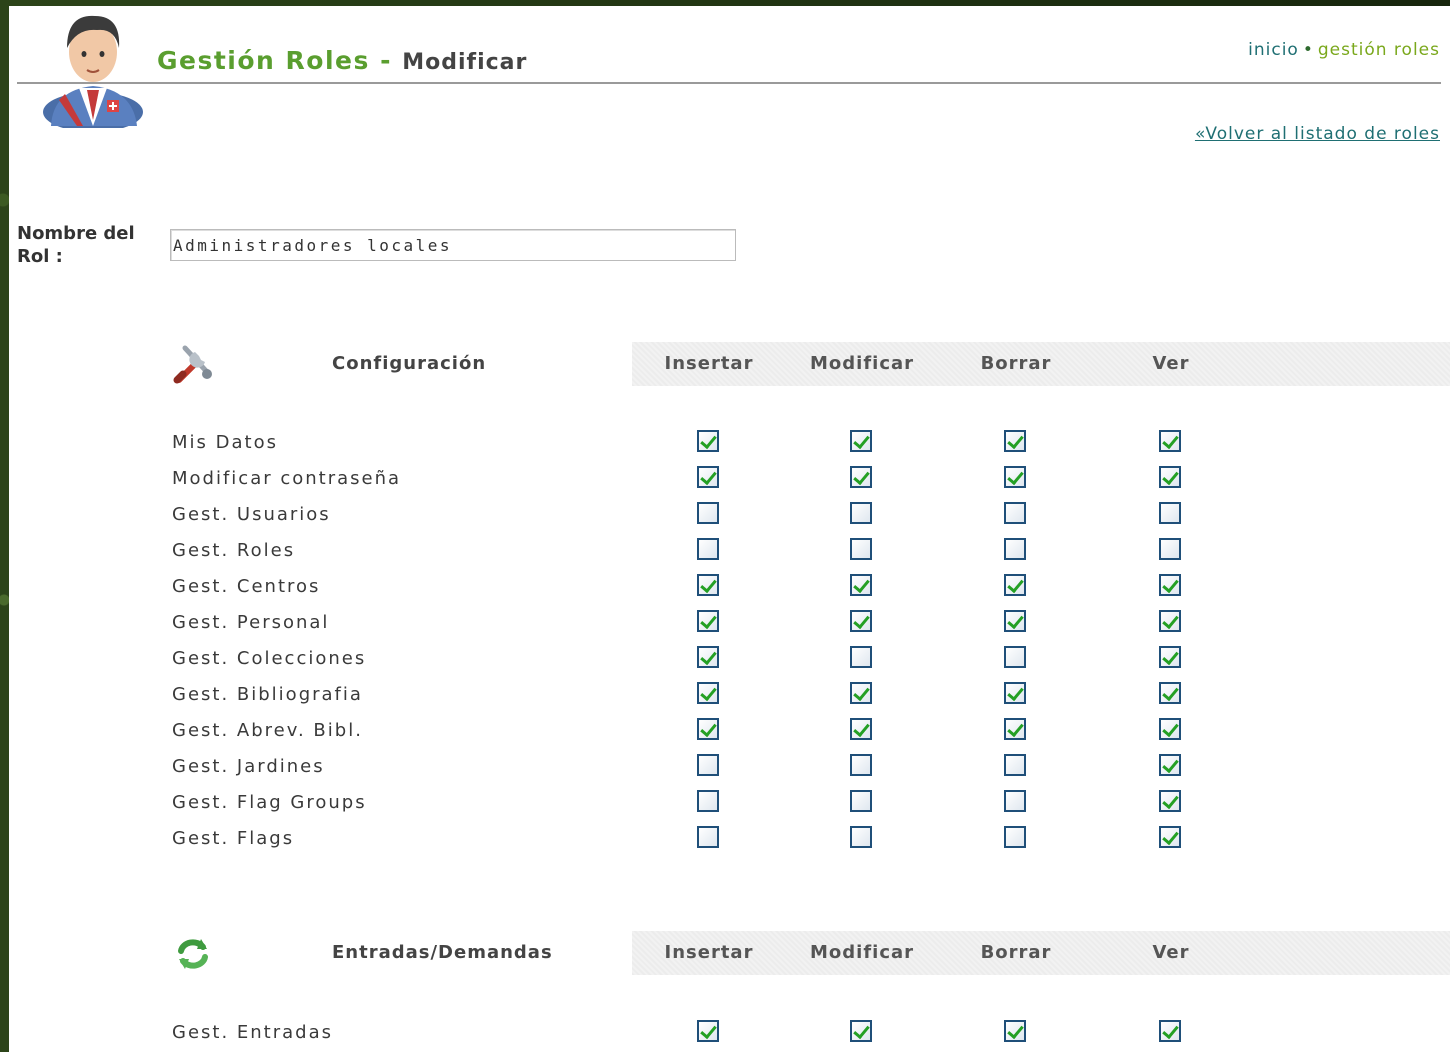 This screenshot has height=1052, width=1450. Describe the element at coordinates (729, 588) in the screenshot. I see `permission-row: Gest. Centros` at that location.